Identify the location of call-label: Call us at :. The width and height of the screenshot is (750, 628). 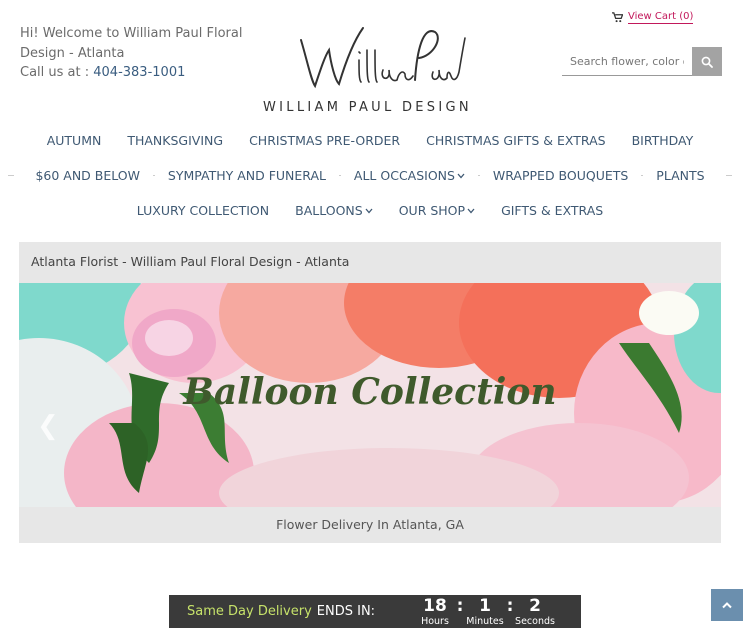
(57, 72).